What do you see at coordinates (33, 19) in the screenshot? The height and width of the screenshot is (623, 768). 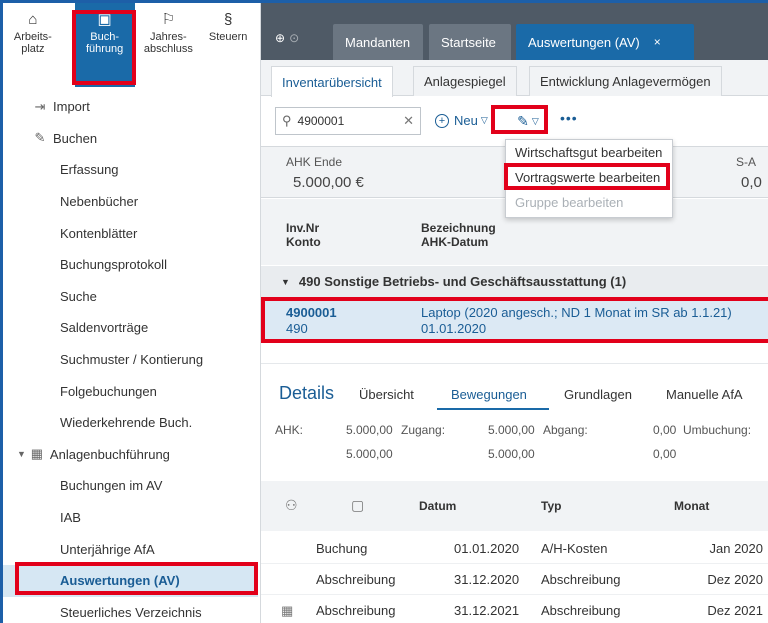 I see `home-icon: ⌂` at bounding box center [33, 19].